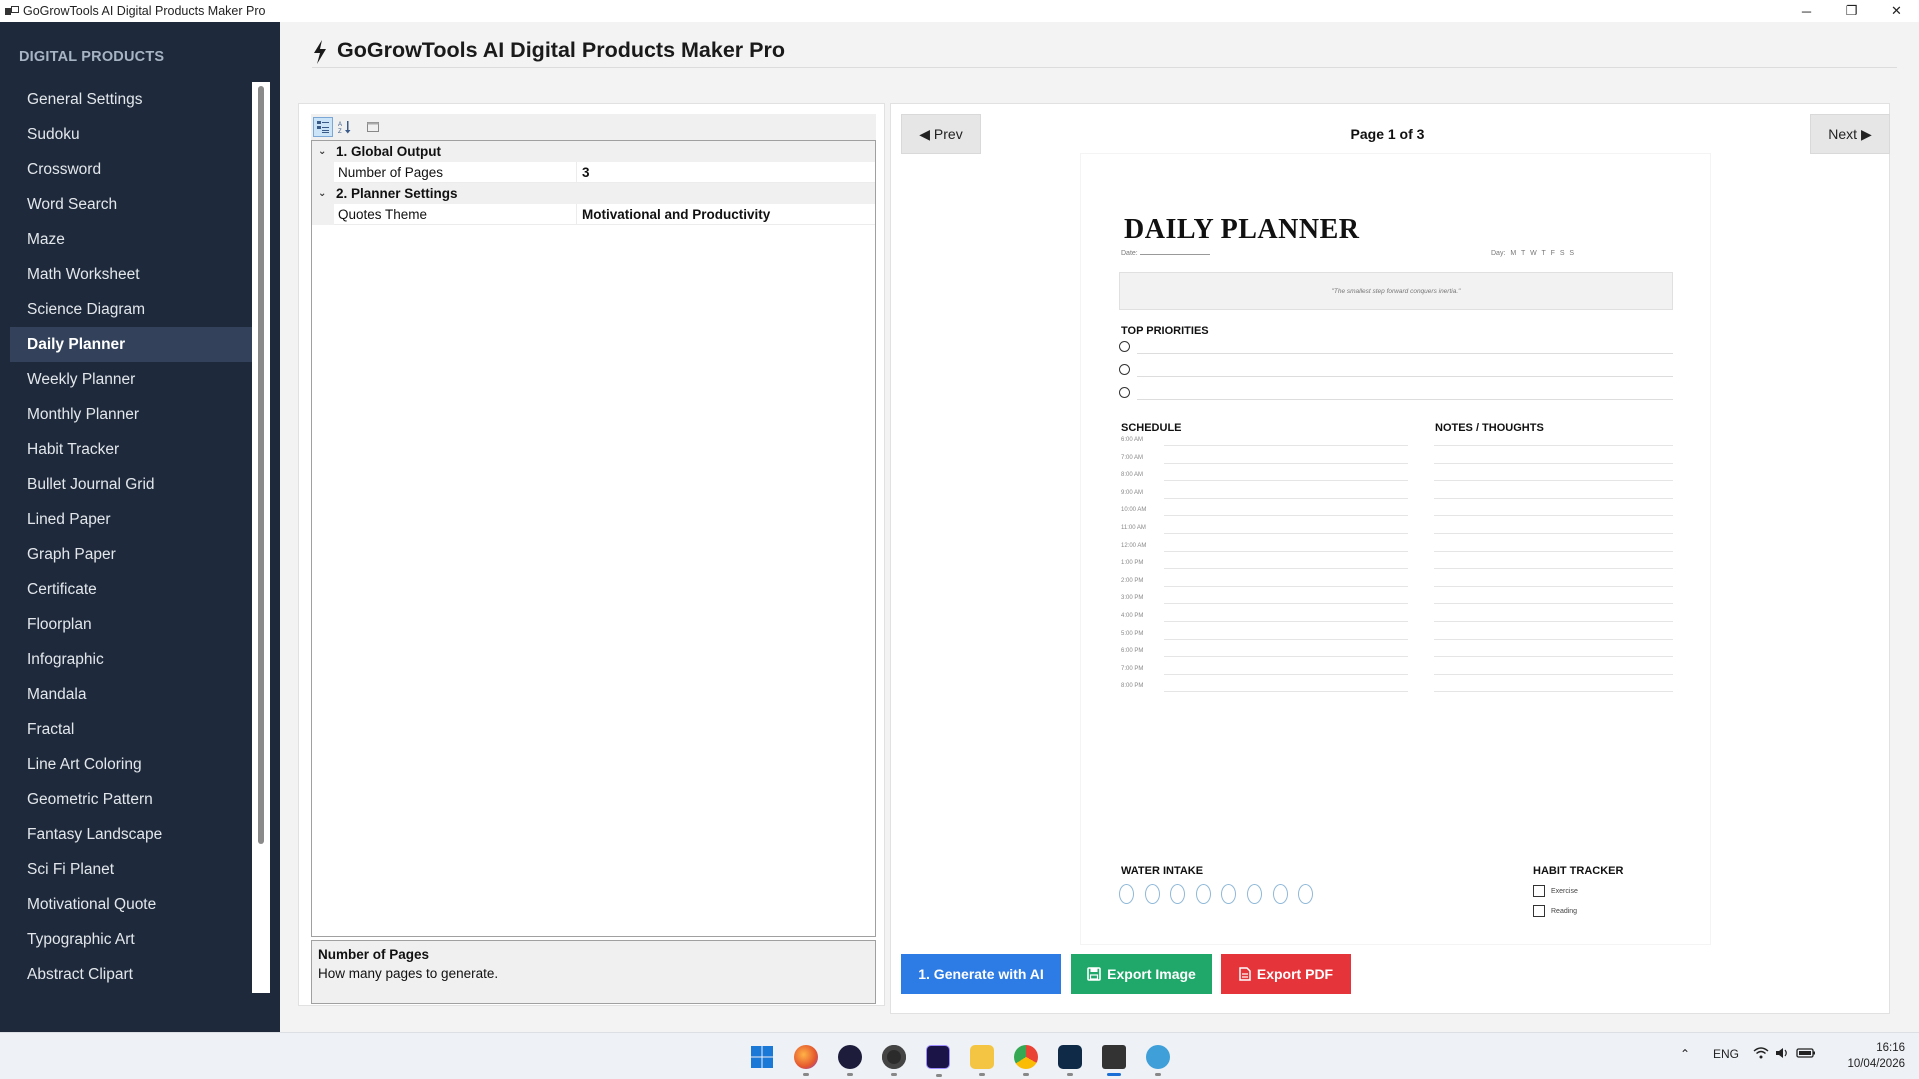  I want to click on prev-button: ◀ Prev, so click(941, 134).